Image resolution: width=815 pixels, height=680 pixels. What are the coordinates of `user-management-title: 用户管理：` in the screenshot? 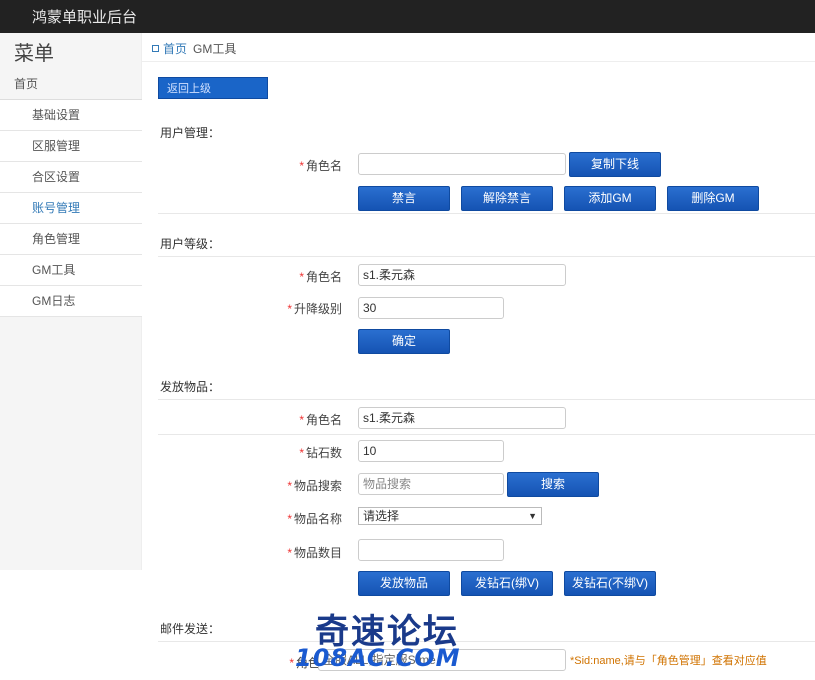 It's located at (190, 133).